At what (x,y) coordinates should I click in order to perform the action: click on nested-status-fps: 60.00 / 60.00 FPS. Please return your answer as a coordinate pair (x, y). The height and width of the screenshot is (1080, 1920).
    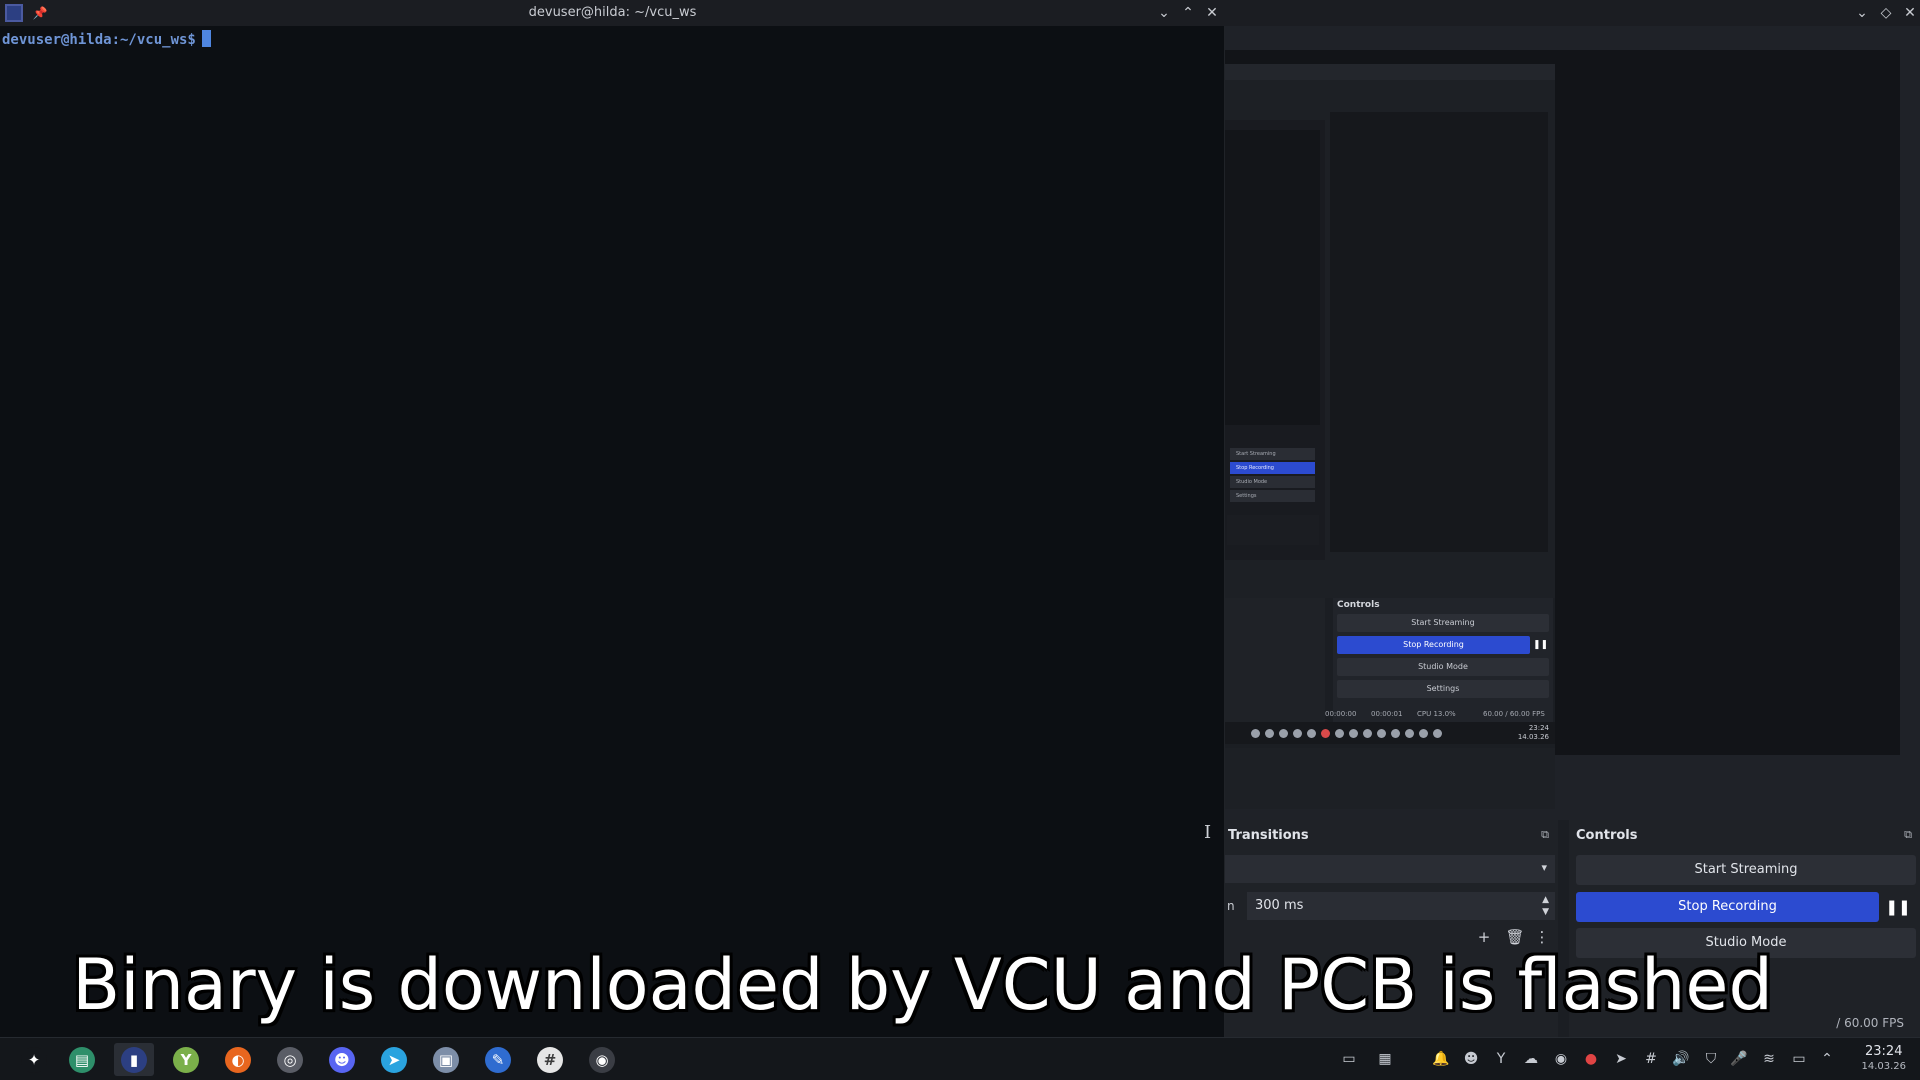
    Looking at the image, I should click on (1514, 714).